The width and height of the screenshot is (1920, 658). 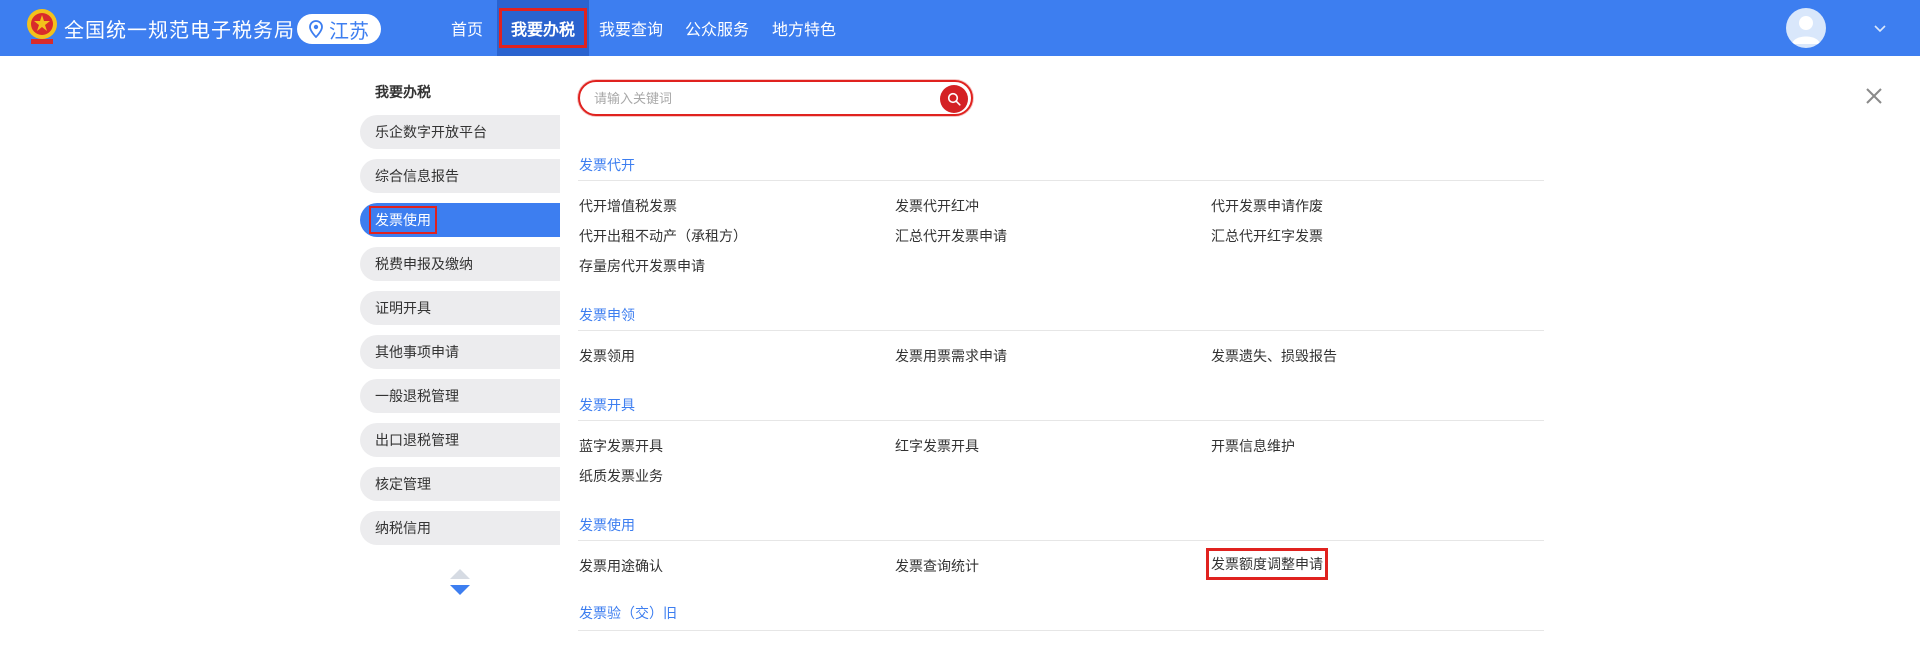 I want to click on sidebar-item-leqi-platform: 乐企数字开放平台, so click(x=460, y=132).